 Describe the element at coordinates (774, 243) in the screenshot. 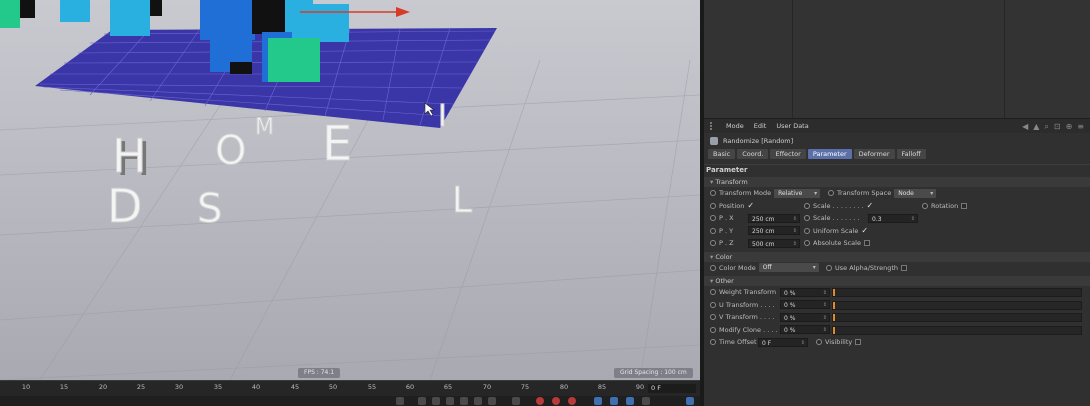

I see `pz-field: 500 cm ⇕` at that location.